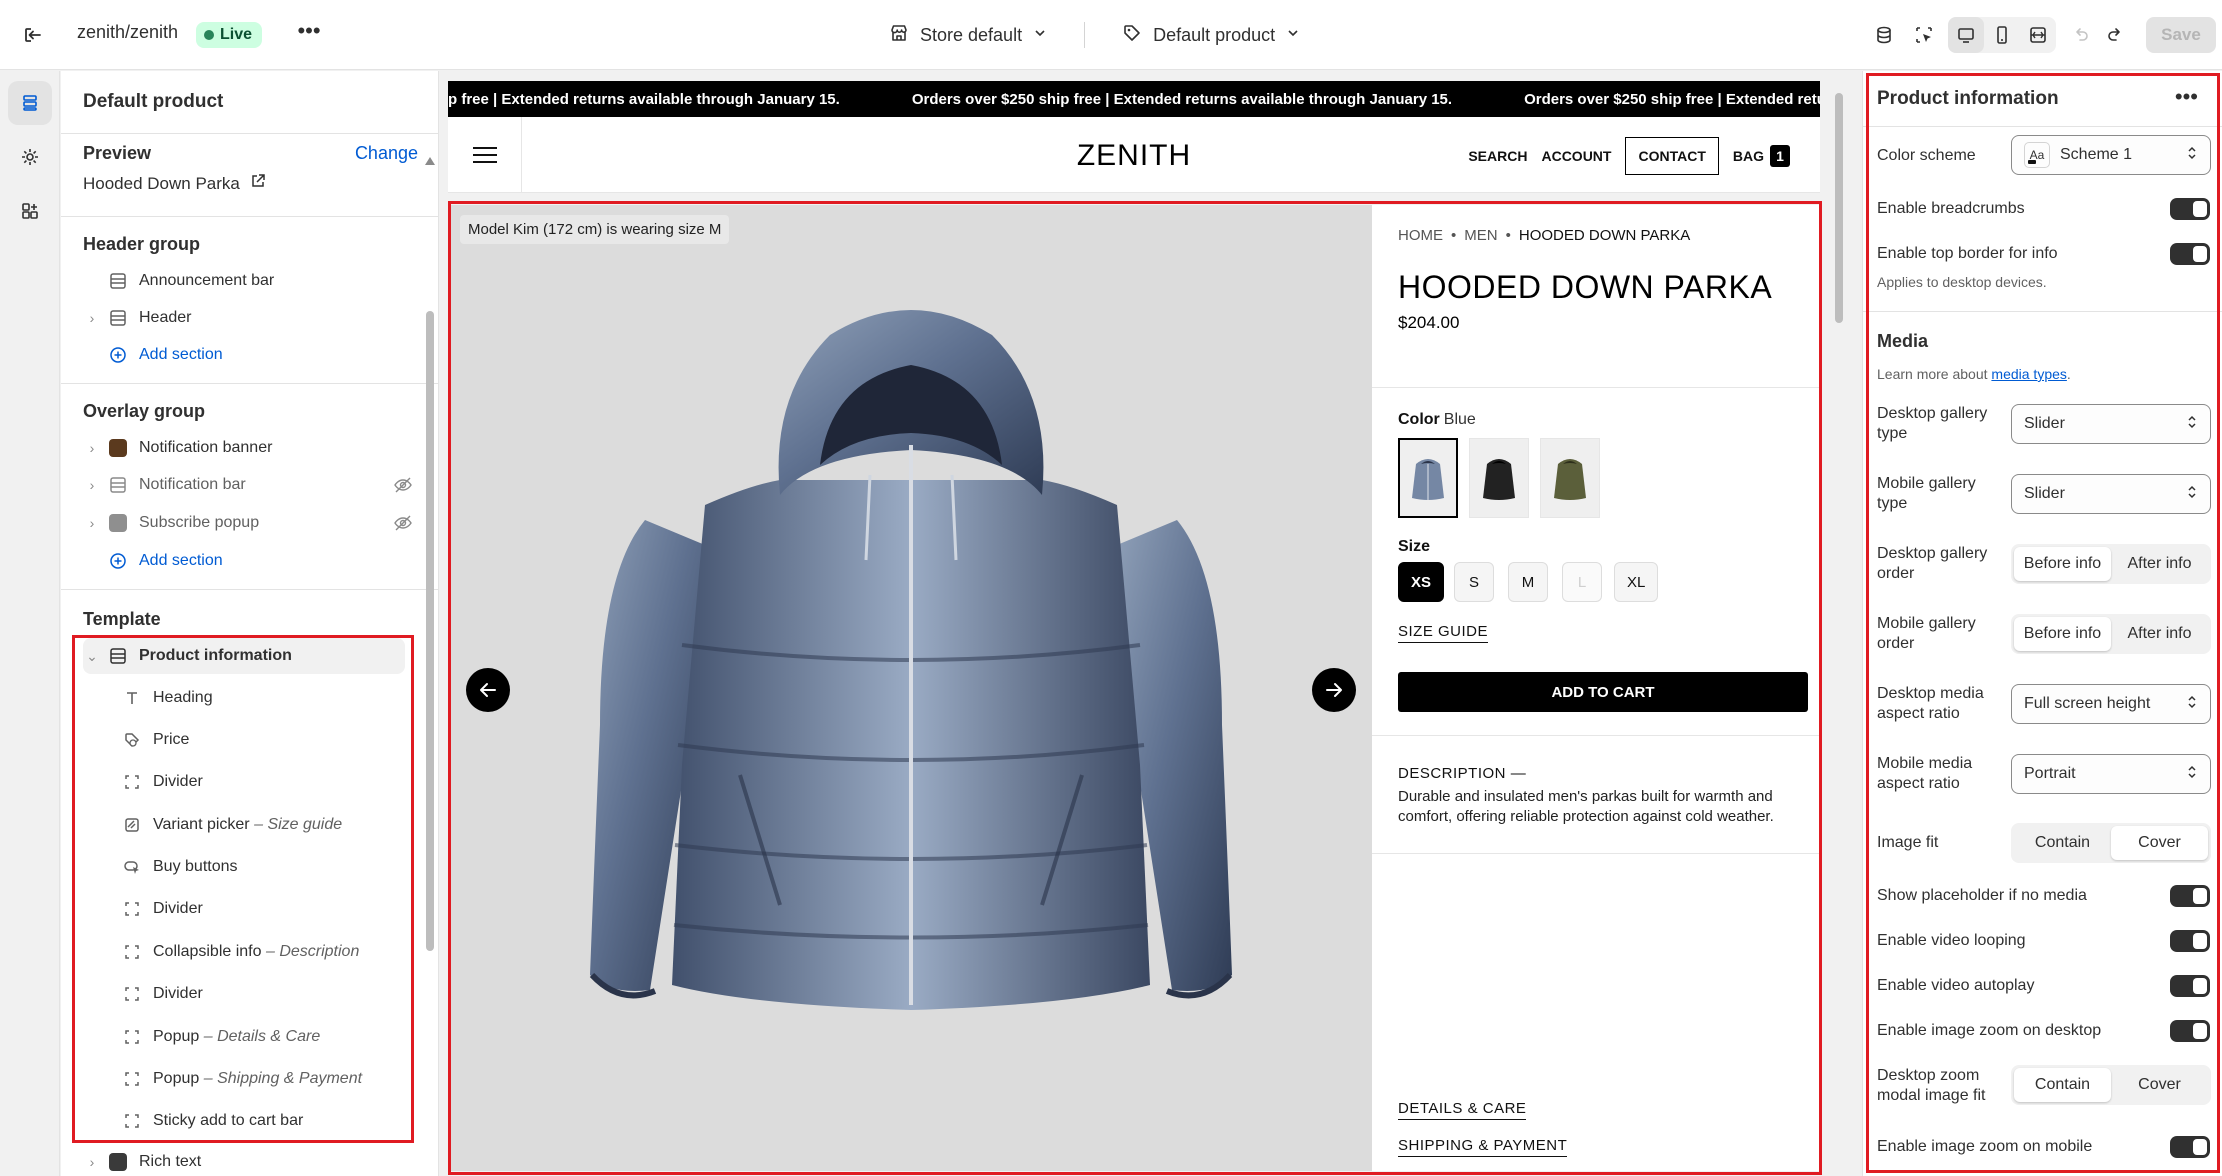  What do you see at coordinates (244, 656) in the screenshot?
I see `section-item-product-information: ⌄ Product information` at bounding box center [244, 656].